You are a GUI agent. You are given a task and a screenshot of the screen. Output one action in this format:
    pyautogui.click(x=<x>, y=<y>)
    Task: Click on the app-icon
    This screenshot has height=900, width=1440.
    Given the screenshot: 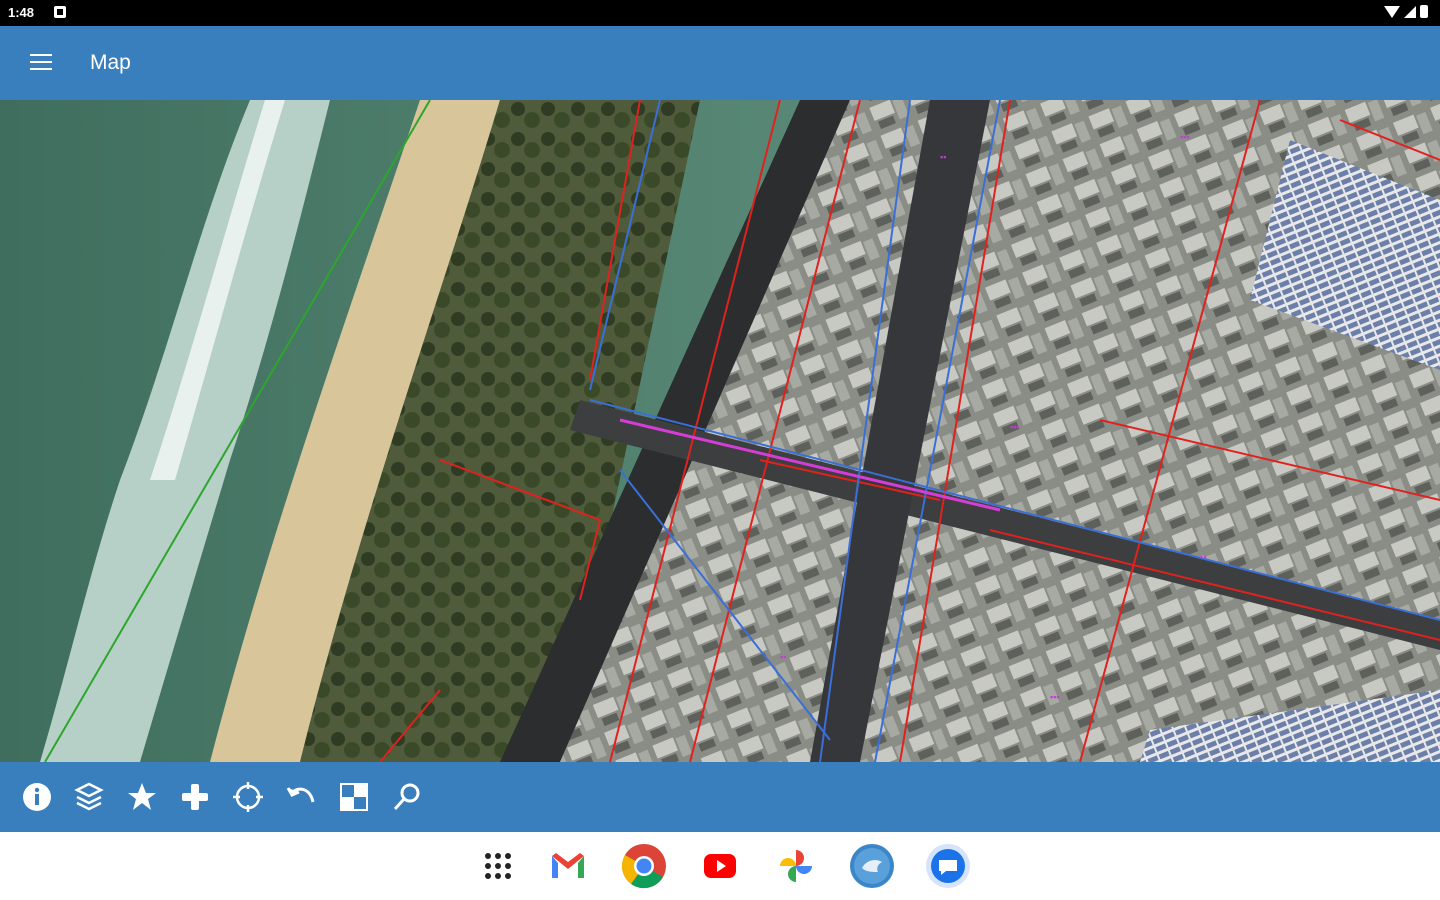 What is the action you would take?
    pyautogui.click(x=872, y=866)
    